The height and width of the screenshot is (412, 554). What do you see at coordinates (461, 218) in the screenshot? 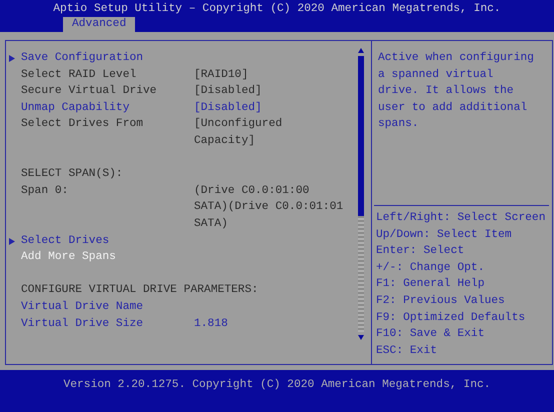
I see `key-hint: Left/Right: Select Screen` at bounding box center [461, 218].